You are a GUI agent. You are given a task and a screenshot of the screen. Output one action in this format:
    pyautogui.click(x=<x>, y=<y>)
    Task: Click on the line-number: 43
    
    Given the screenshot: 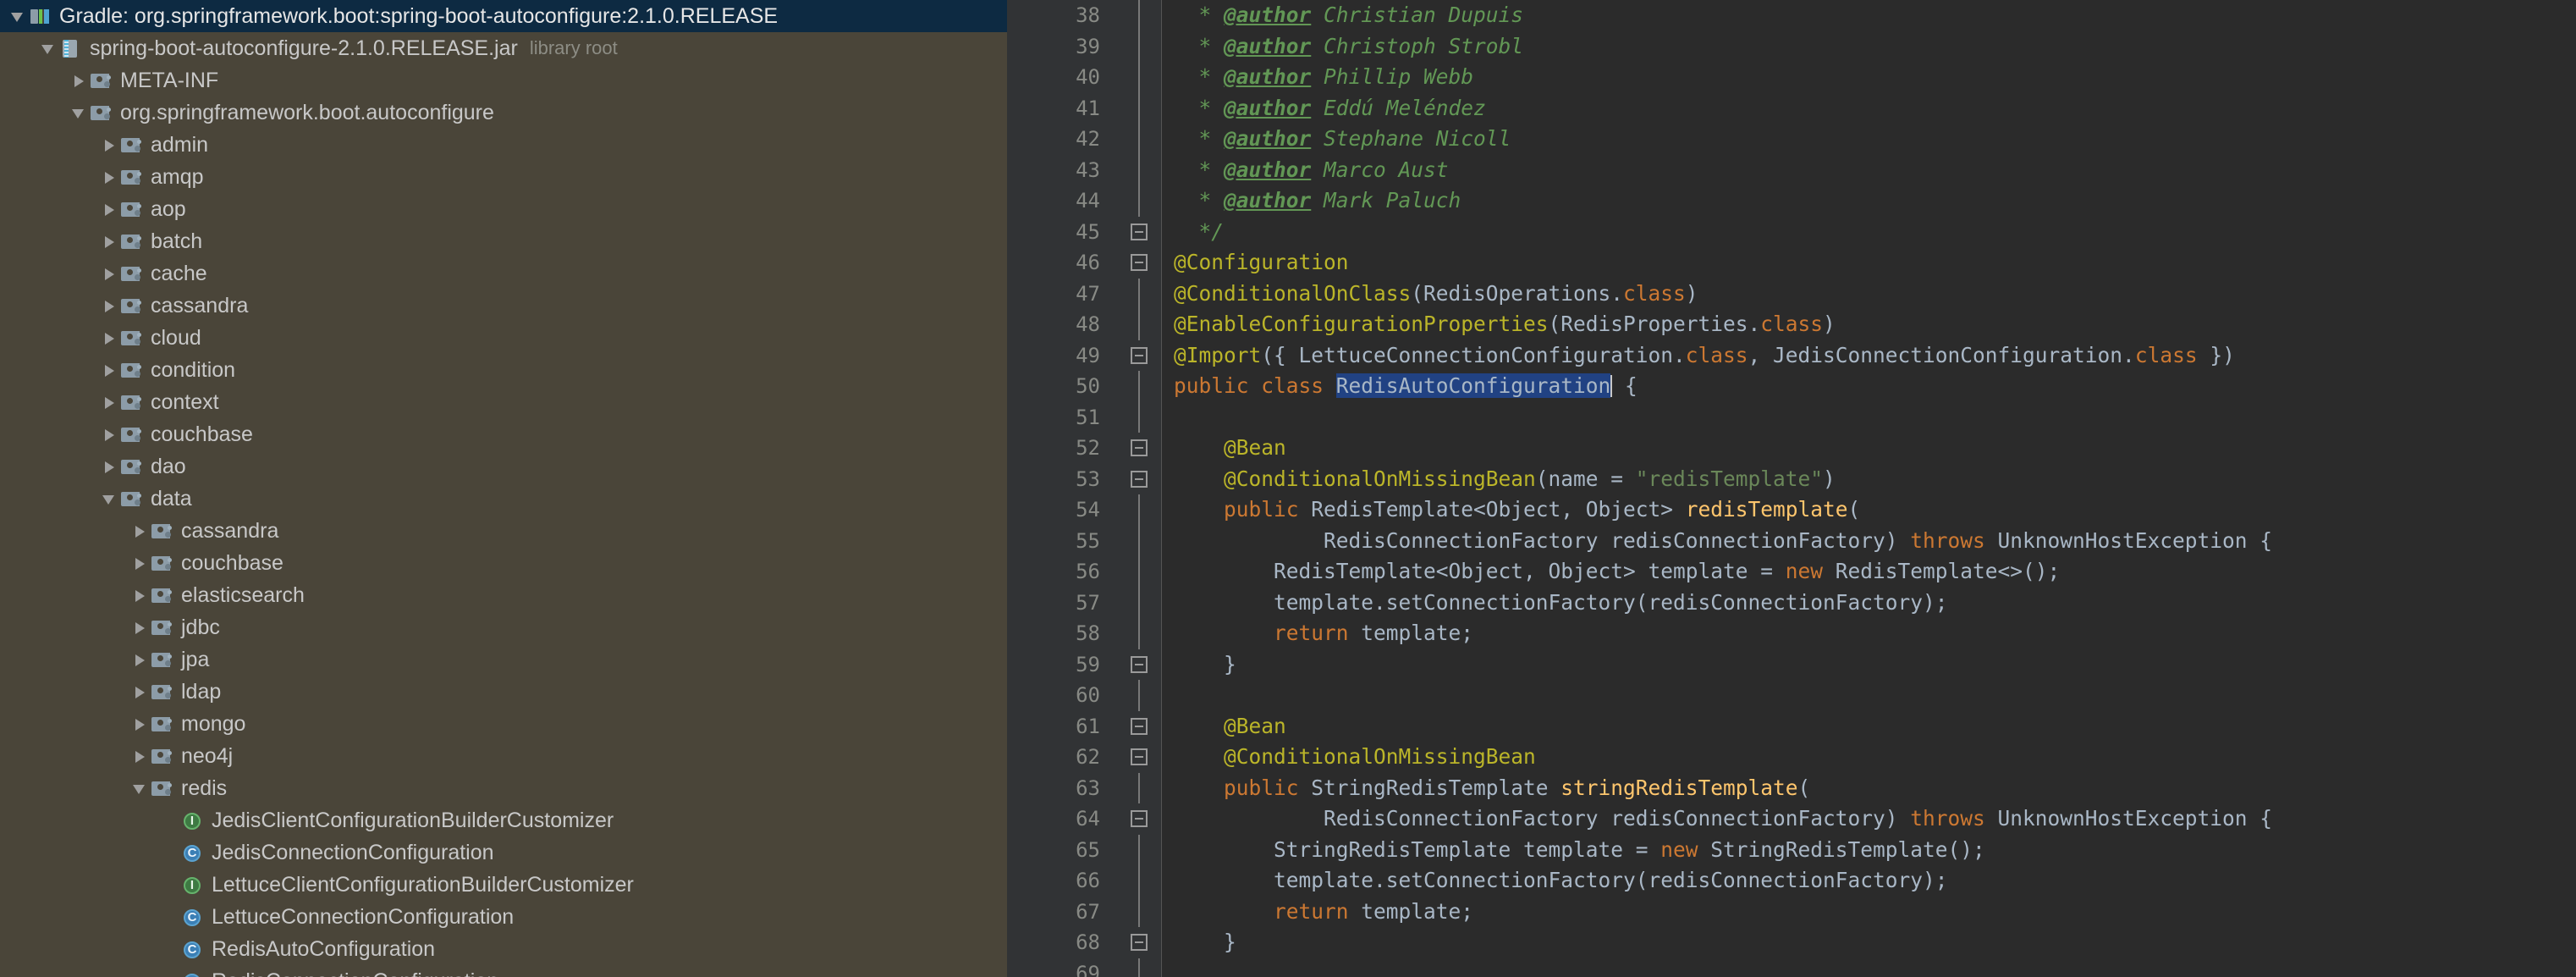 What is the action you would take?
    pyautogui.click(x=1062, y=170)
    